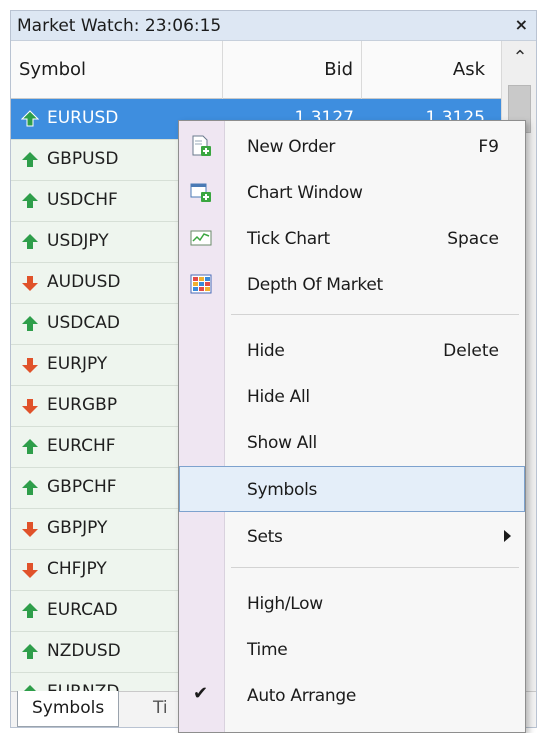 Image resolution: width=539 pixels, height=733 pixels. I want to click on menu-item-label: Tick Chart, so click(288, 239).